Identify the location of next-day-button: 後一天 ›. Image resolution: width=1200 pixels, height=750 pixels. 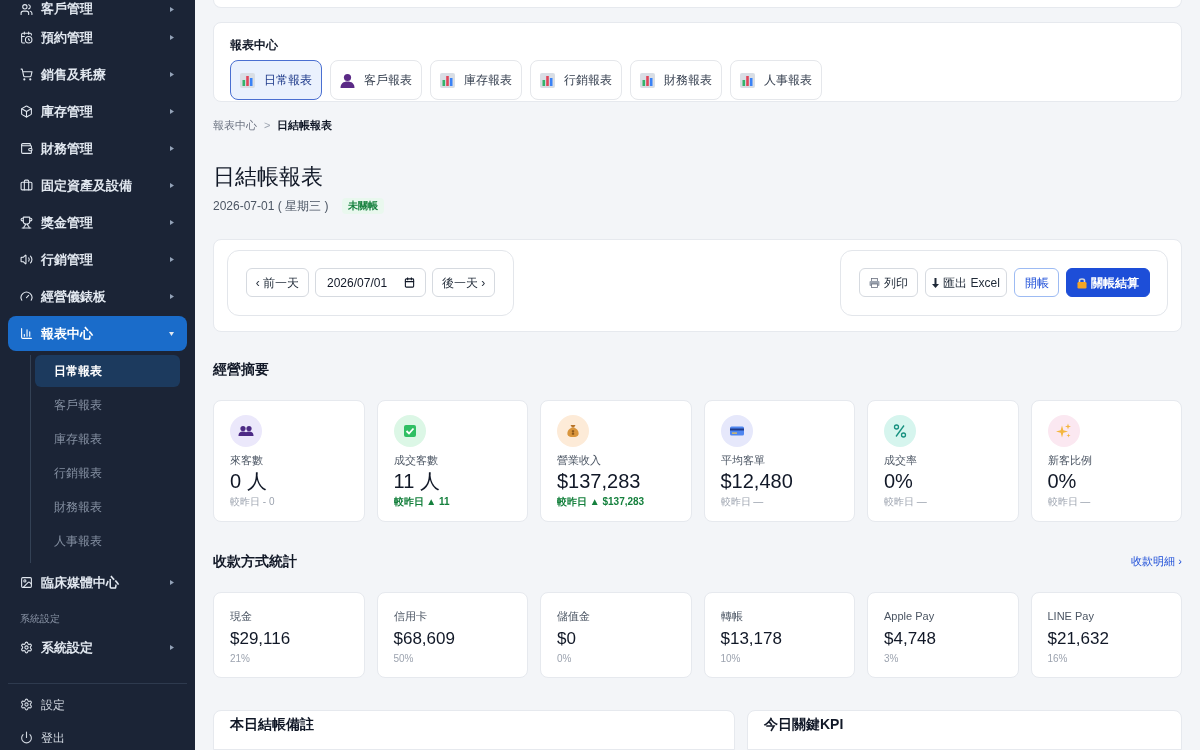
(463, 283).